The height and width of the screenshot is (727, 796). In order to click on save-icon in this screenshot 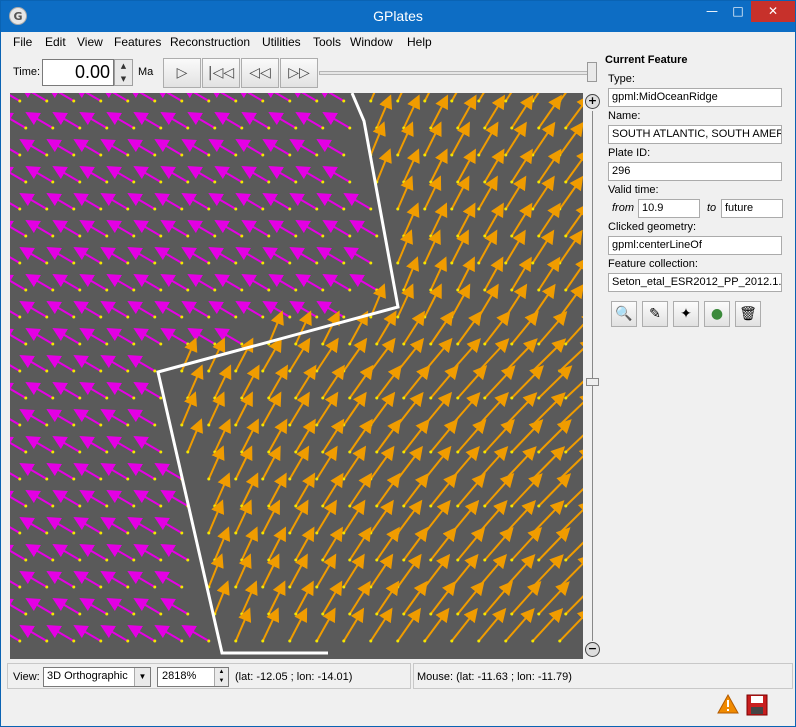, I will do `click(757, 705)`.